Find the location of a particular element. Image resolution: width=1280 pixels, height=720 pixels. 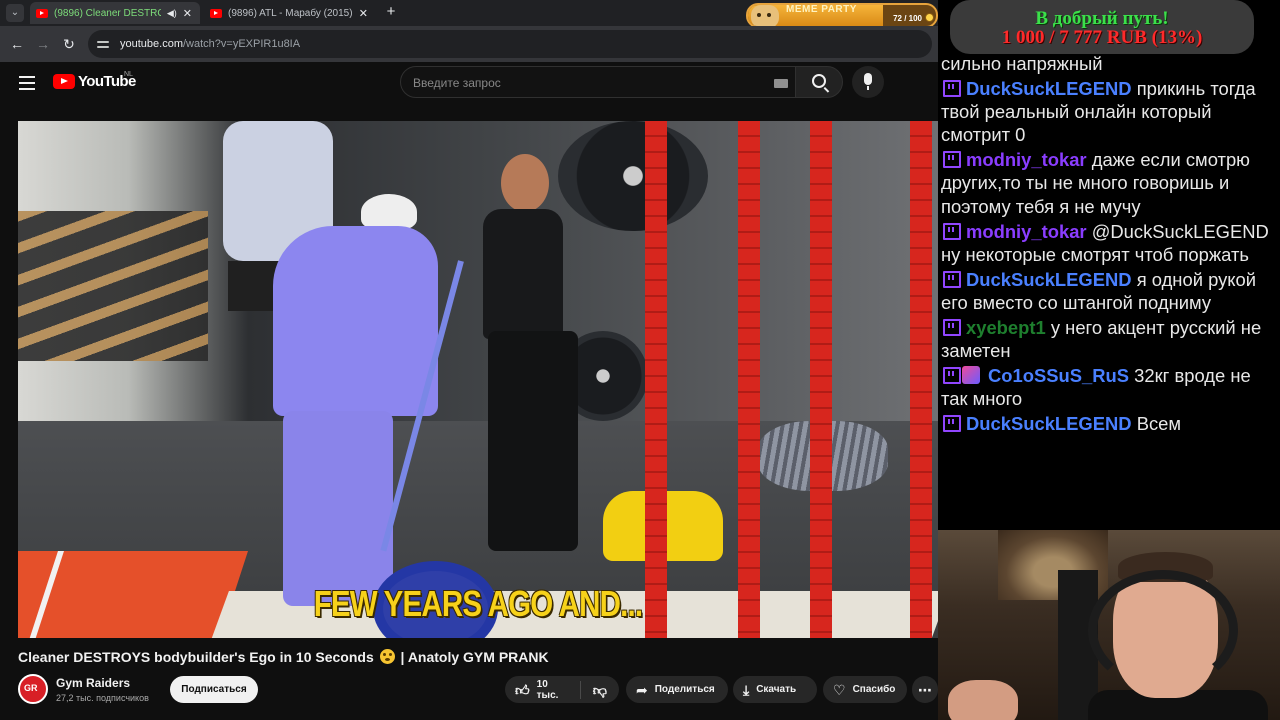

speaker-icon: ◀) is located at coordinates (172, 13).